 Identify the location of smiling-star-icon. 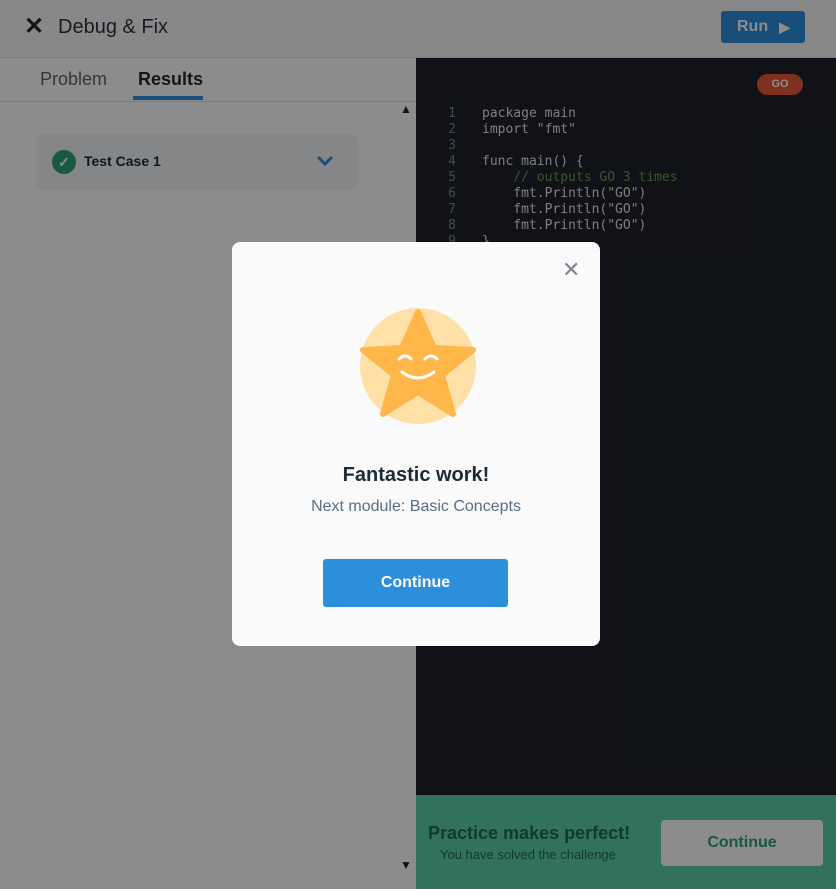
(418, 366).